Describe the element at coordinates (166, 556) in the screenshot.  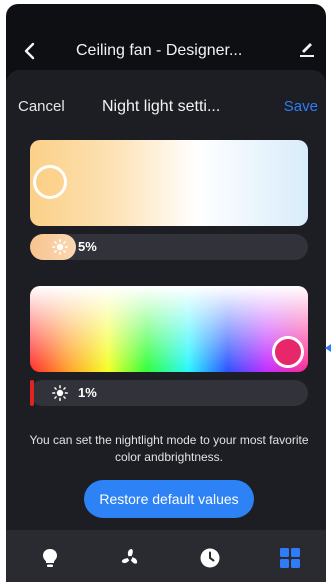
I see `bottom-navigation` at that location.